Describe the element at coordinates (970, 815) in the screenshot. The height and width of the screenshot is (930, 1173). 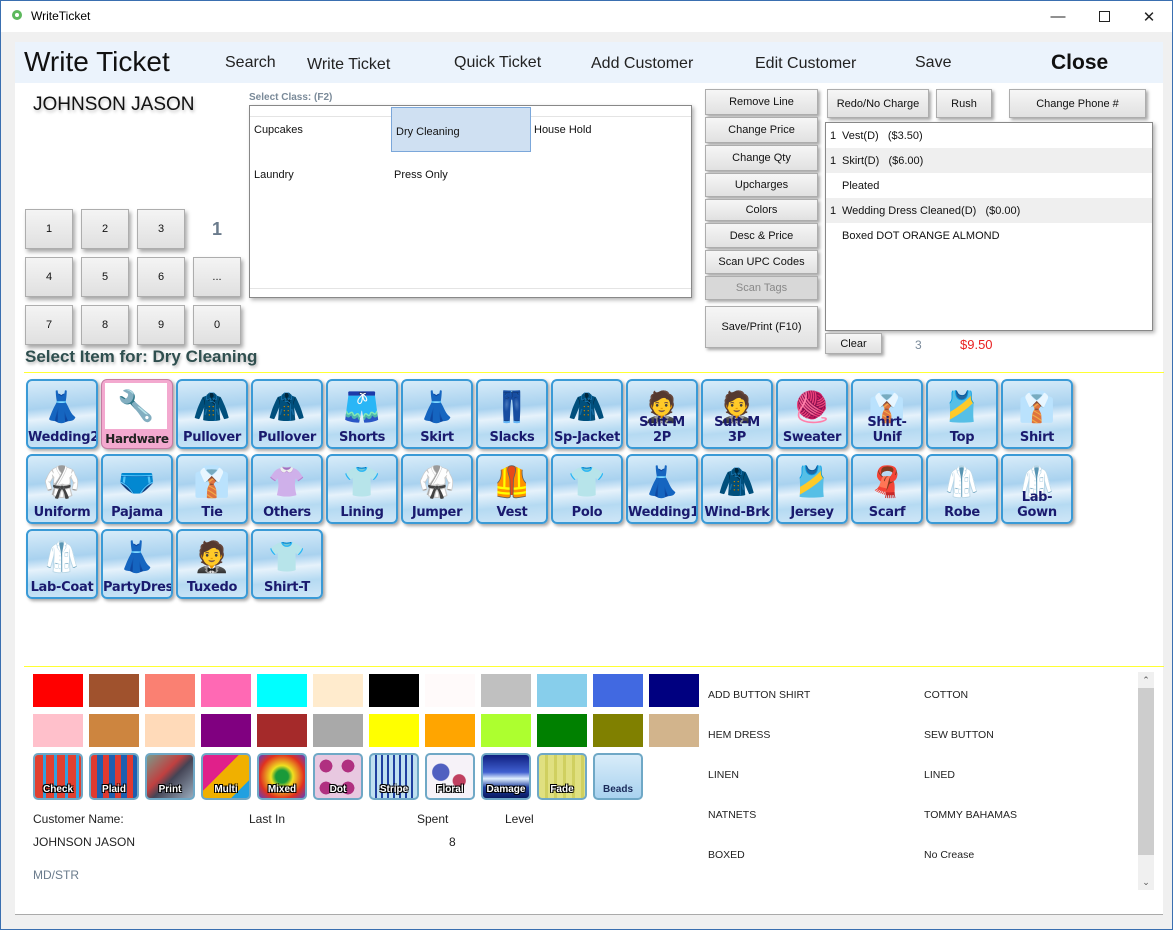
I see `description-item: TOMMY BAHAMAS` at that location.